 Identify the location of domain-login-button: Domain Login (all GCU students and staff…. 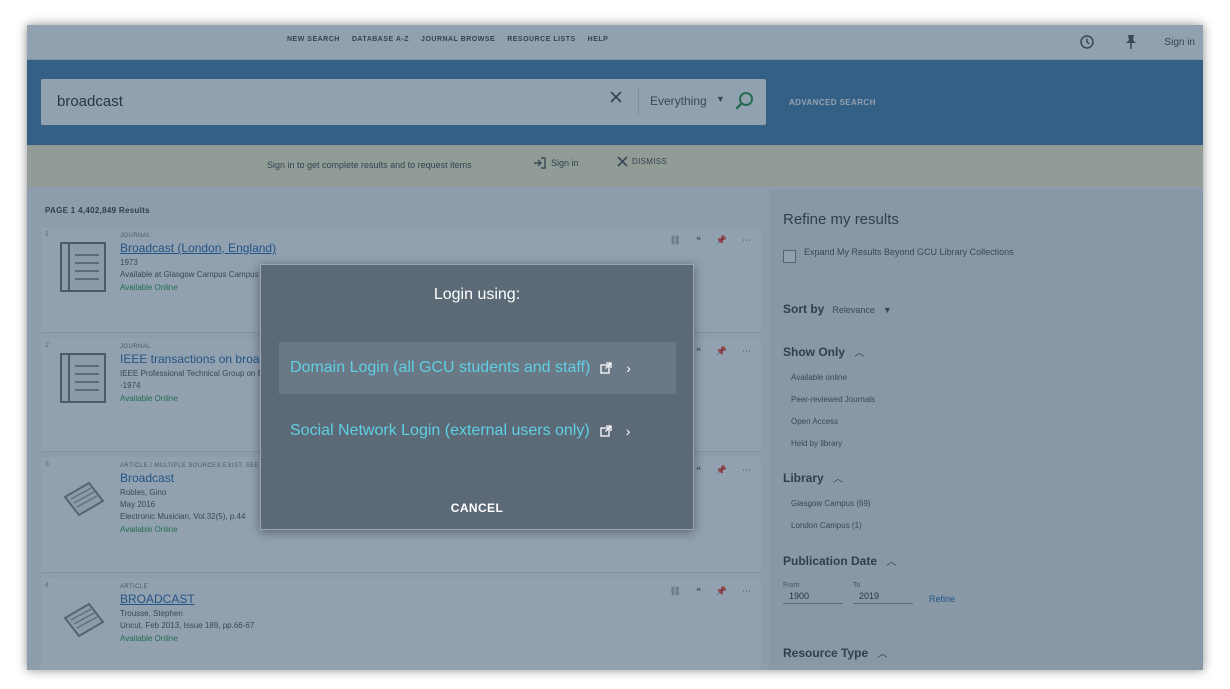
(477, 368).